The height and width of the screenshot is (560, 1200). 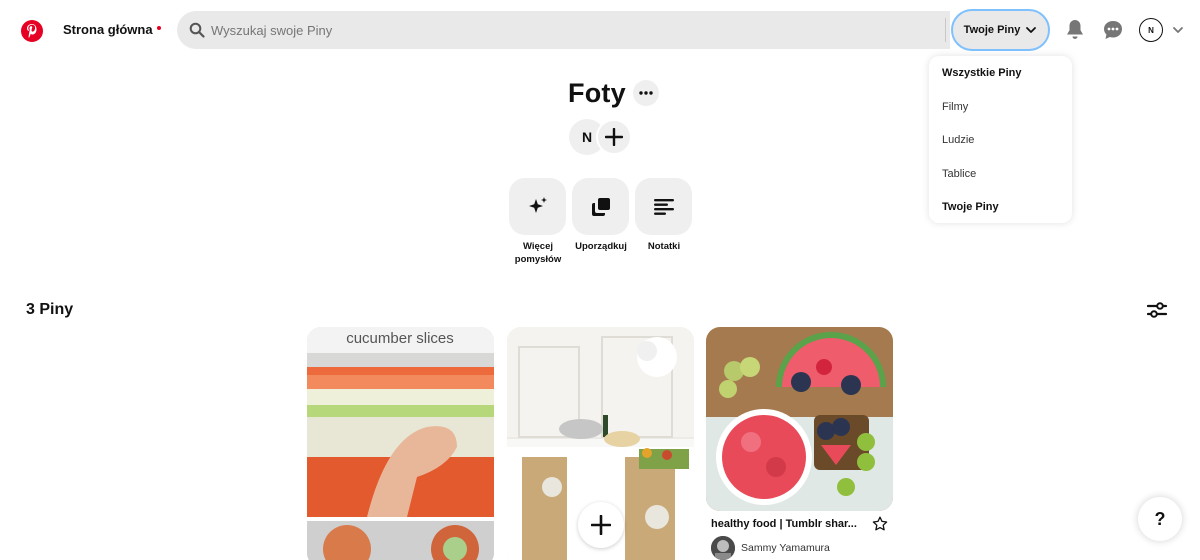 I want to click on organize-button, so click(x=600, y=206).